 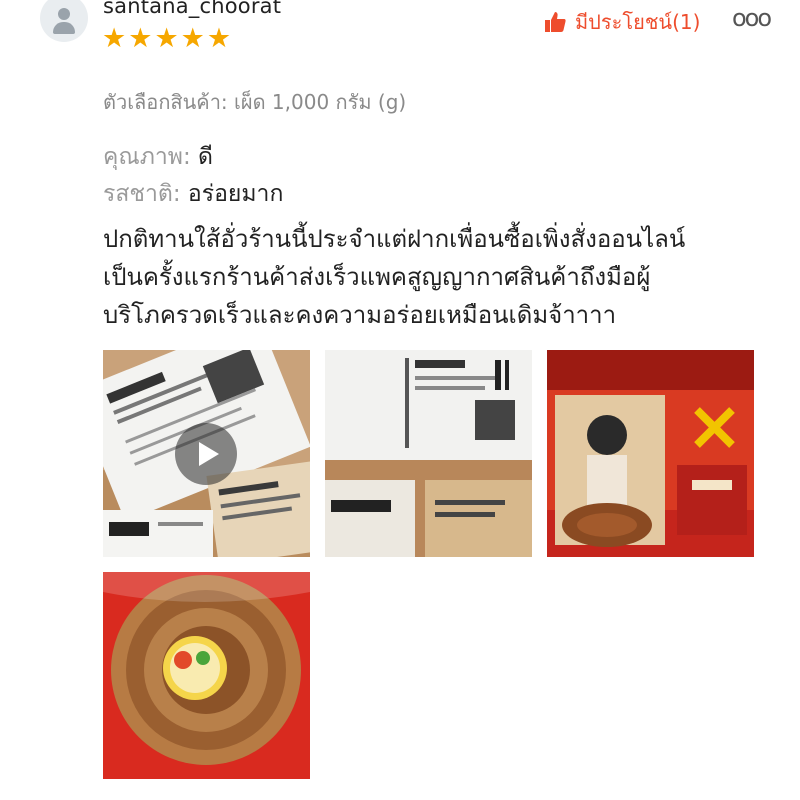 What do you see at coordinates (64, 21) in the screenshot?
I see `user-avatar` at bounding box center [64, 21].